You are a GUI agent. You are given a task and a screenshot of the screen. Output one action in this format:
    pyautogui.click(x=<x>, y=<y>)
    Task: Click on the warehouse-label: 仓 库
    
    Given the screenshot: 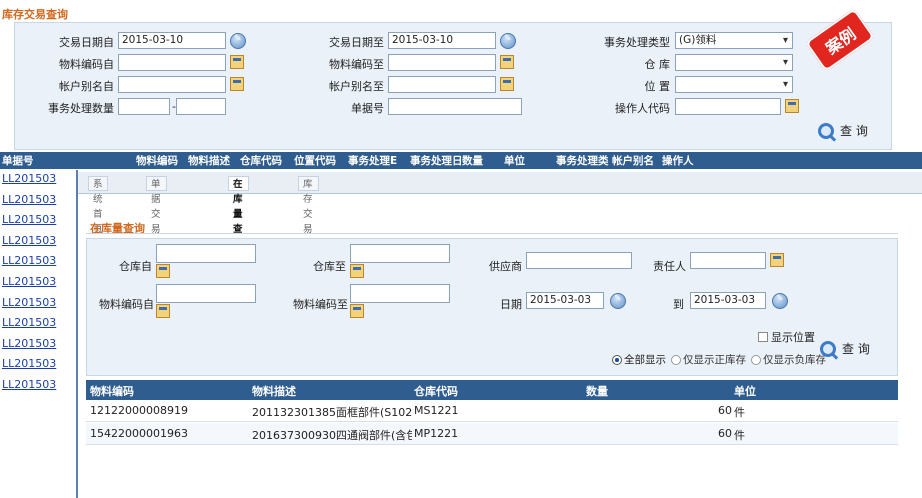 What is the action you would take?
    pyautogui.click(x=657, y=64)
    